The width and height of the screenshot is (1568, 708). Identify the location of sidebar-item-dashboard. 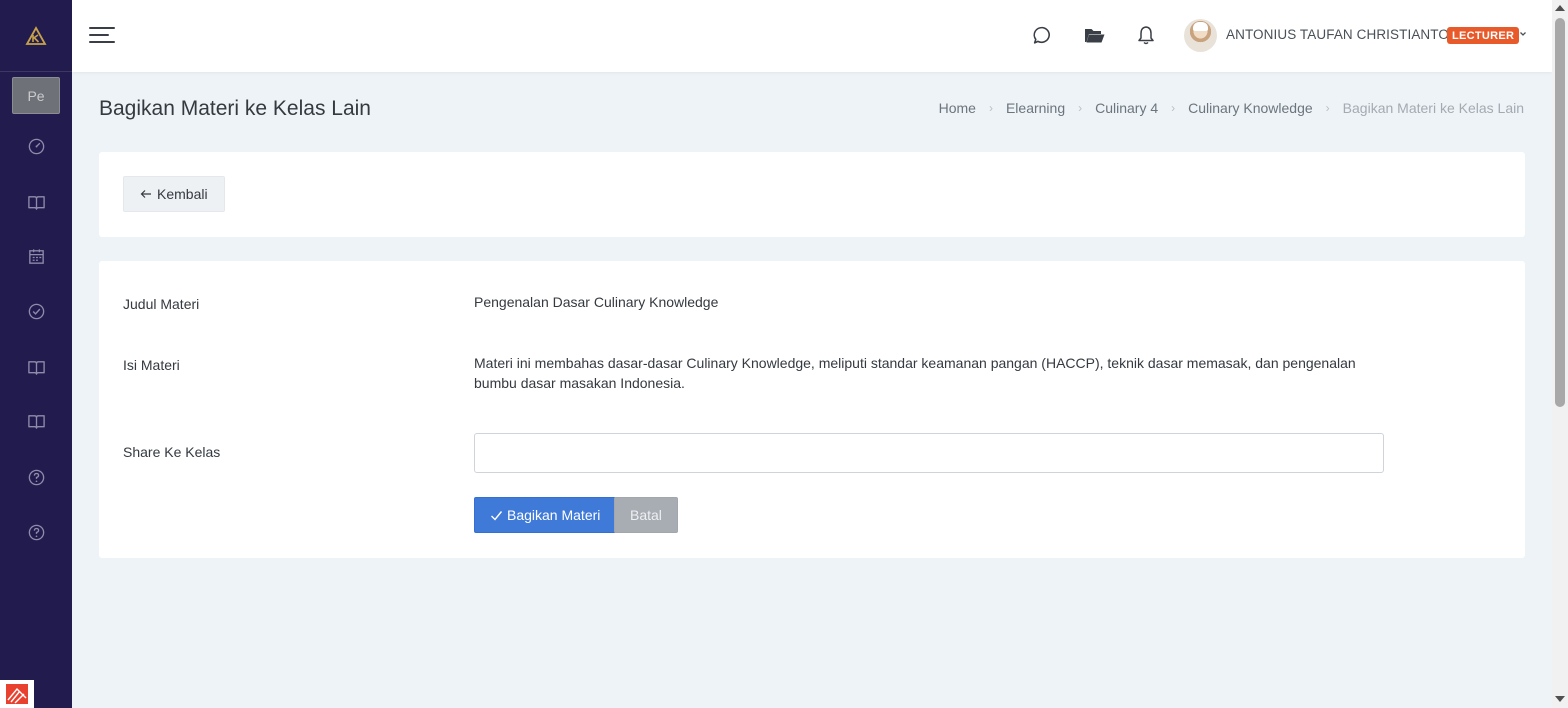
(36, 146).